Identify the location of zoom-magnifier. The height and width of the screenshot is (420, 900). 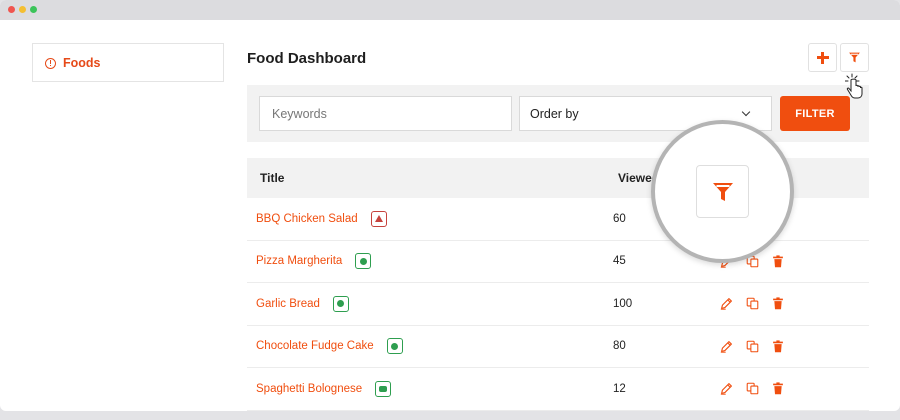
(722, 191).